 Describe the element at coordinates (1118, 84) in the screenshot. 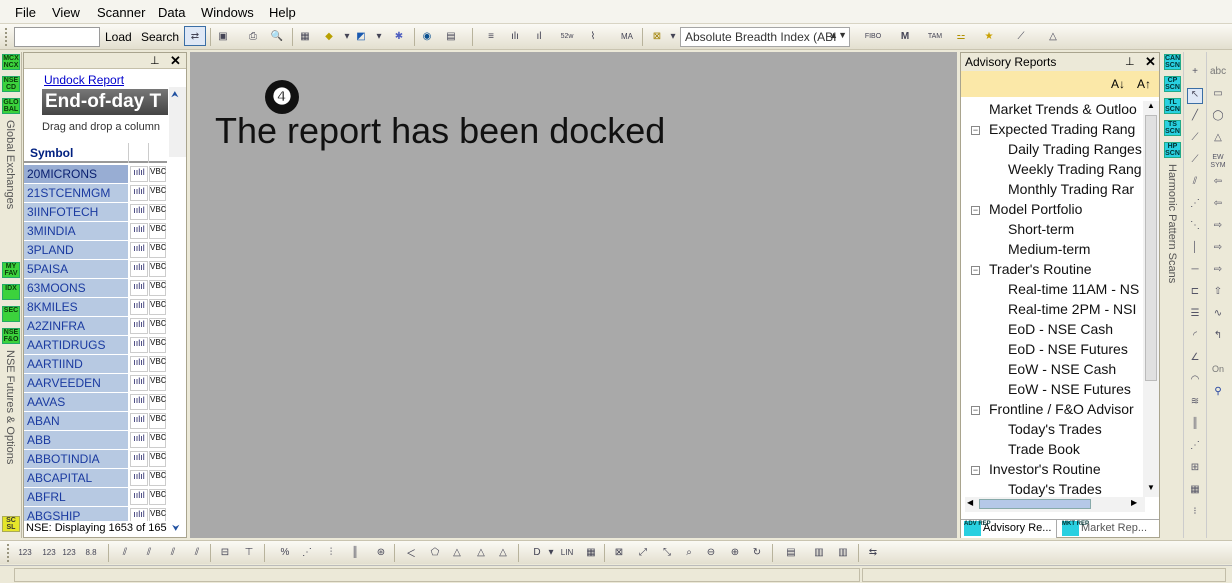

I see `font-decrease-button: A↓` at that location.